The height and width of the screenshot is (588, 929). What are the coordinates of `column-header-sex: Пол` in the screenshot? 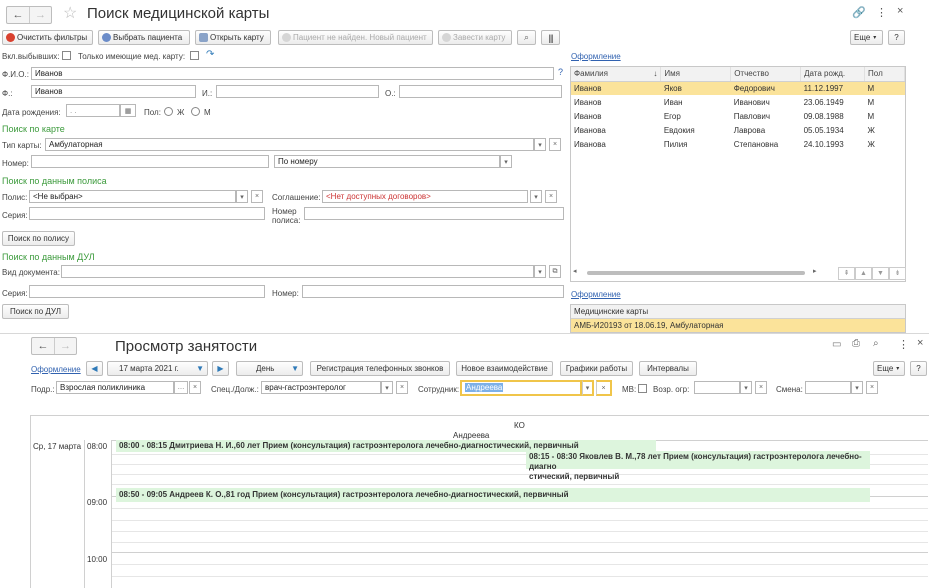 It's located at (884, 74).